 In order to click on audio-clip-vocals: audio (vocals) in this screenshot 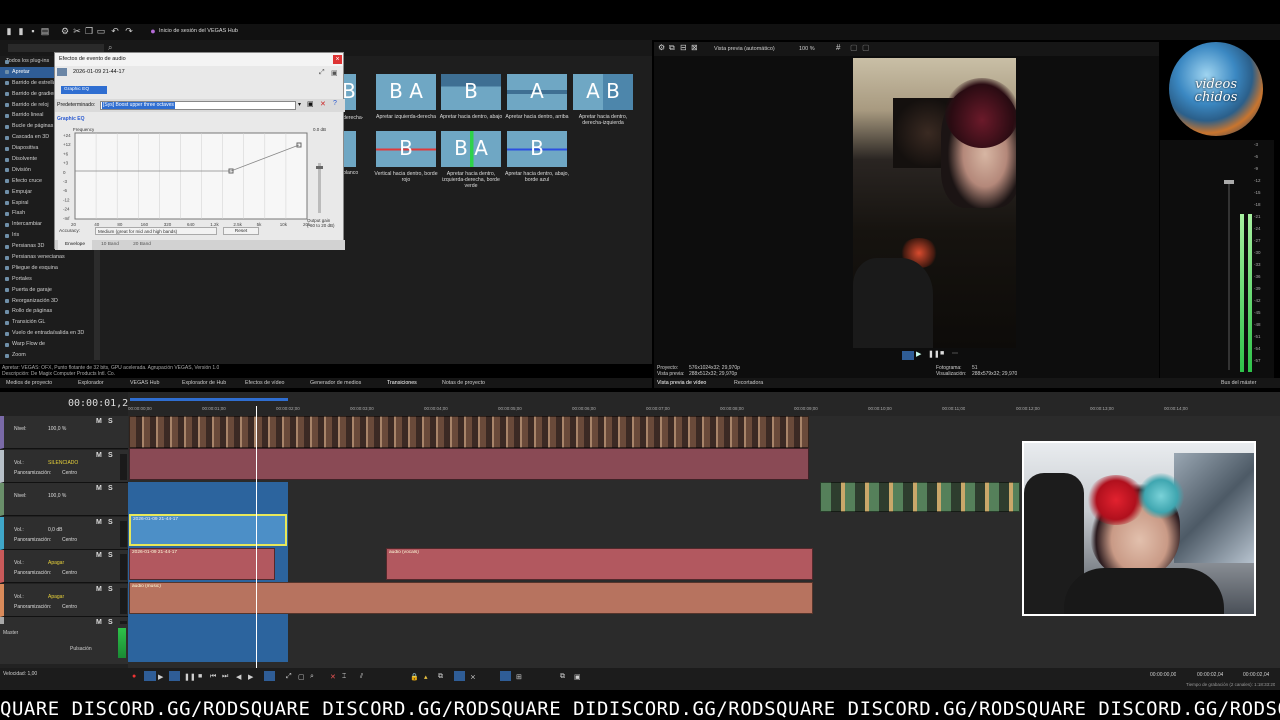, I will do `click(599, 564)`.